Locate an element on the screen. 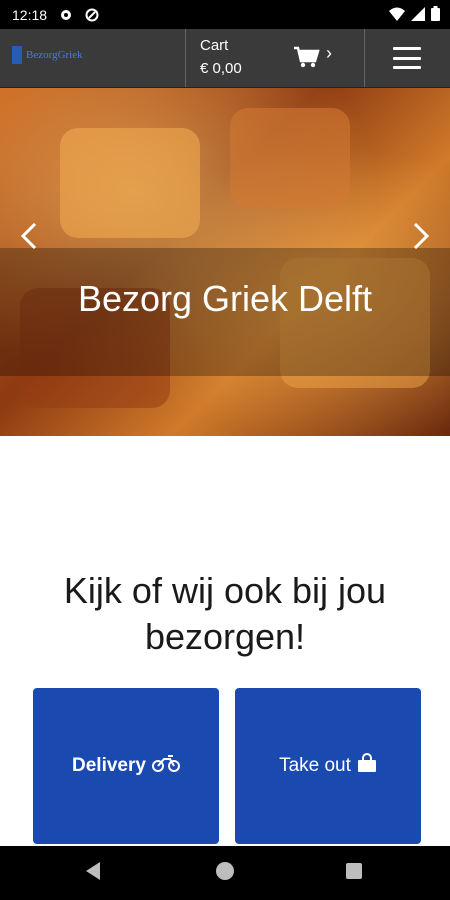  system-nav-bar is located at coordinates (225, 873).